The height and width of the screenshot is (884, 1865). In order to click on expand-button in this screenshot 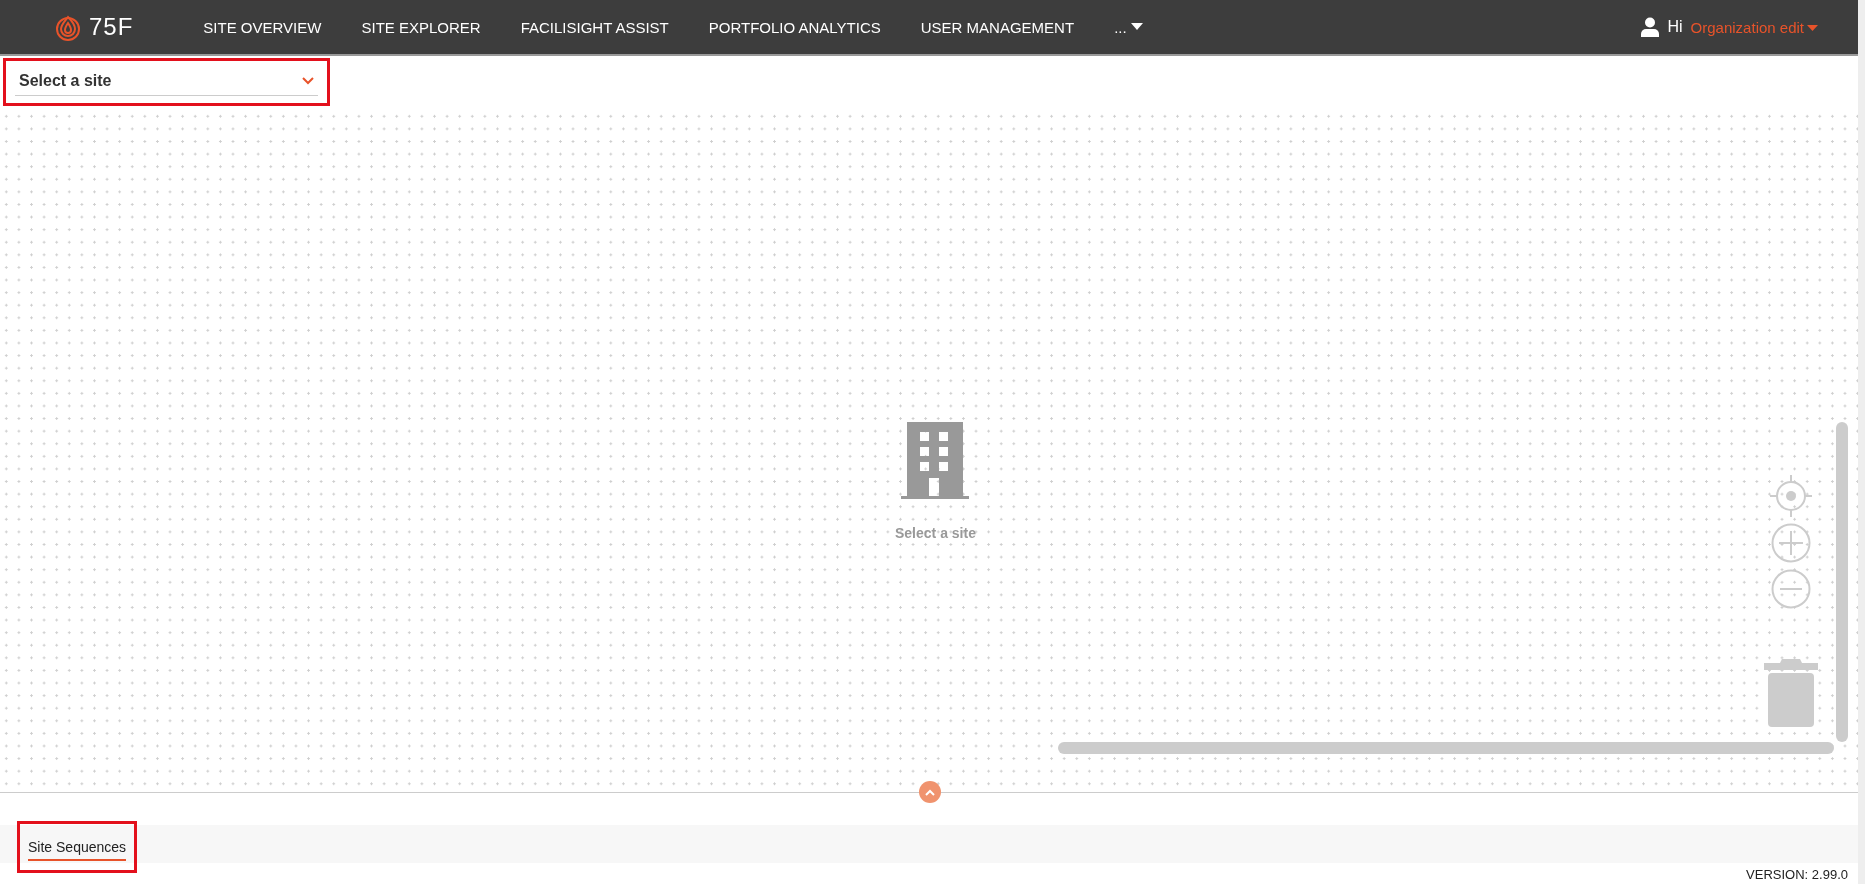, I will do `click(930, 792)`.